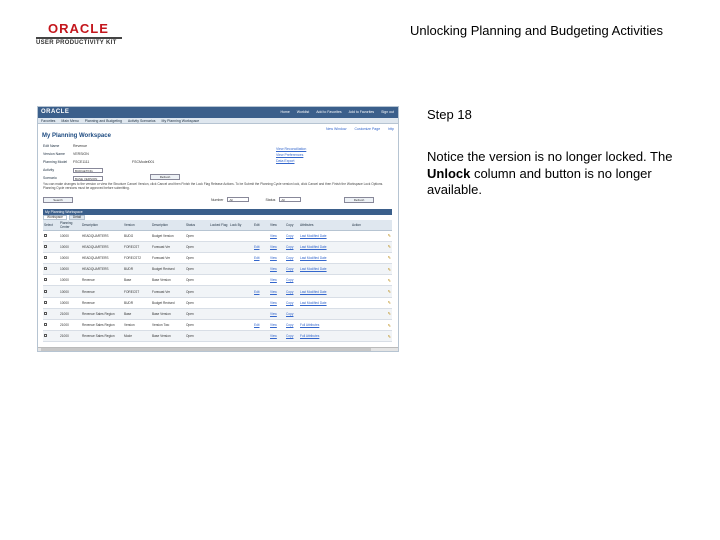 The width and height of the screenshot is (720, 540). I want to click on column-header: Locked Flag, so click(219, 225).